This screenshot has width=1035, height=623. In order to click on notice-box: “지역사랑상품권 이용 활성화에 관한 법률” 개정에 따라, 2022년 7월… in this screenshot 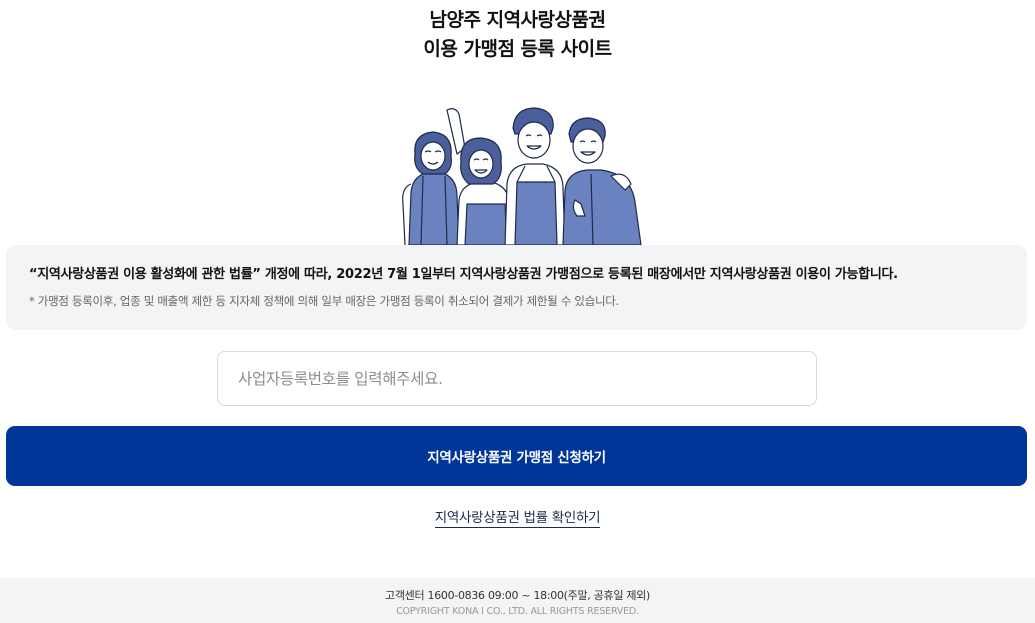, I will do `click(516, 287)`.